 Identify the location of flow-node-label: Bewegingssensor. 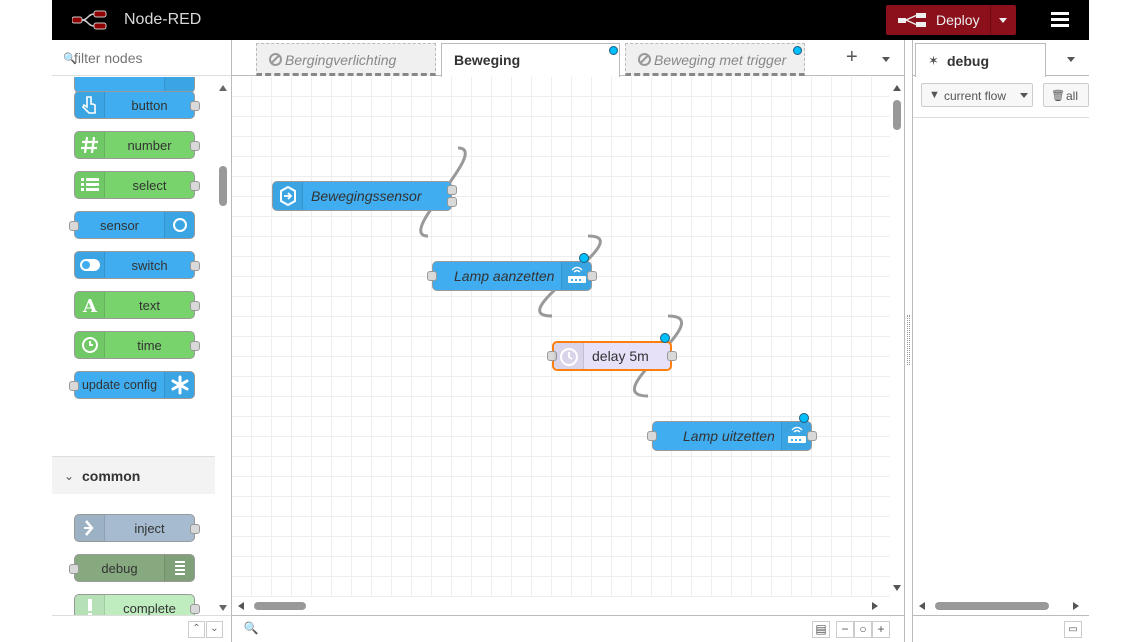
(366, 196).